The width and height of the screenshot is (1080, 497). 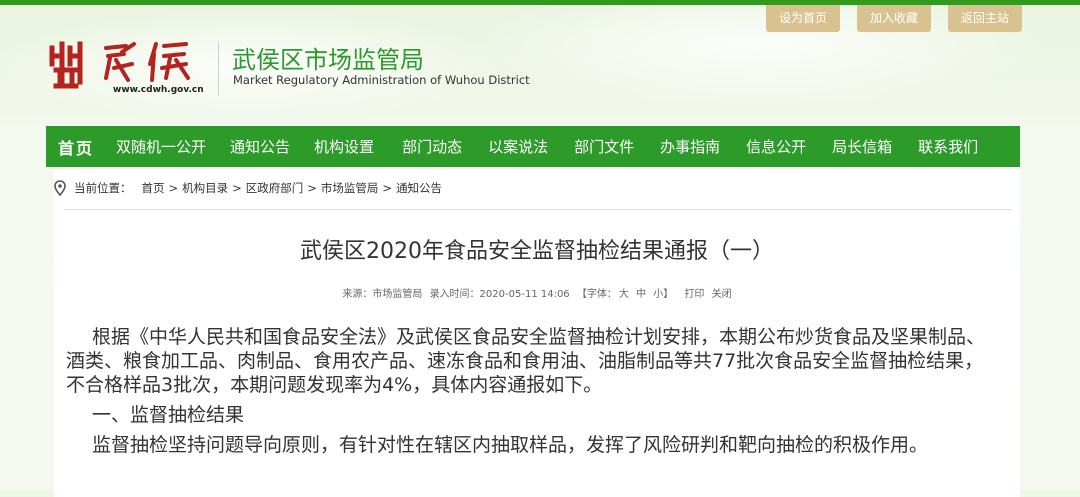 What do you see at coordinates (248, 146) in the screenshot?
I see `nav-item-notices: 通知公告` at bounding box center [248, 146].